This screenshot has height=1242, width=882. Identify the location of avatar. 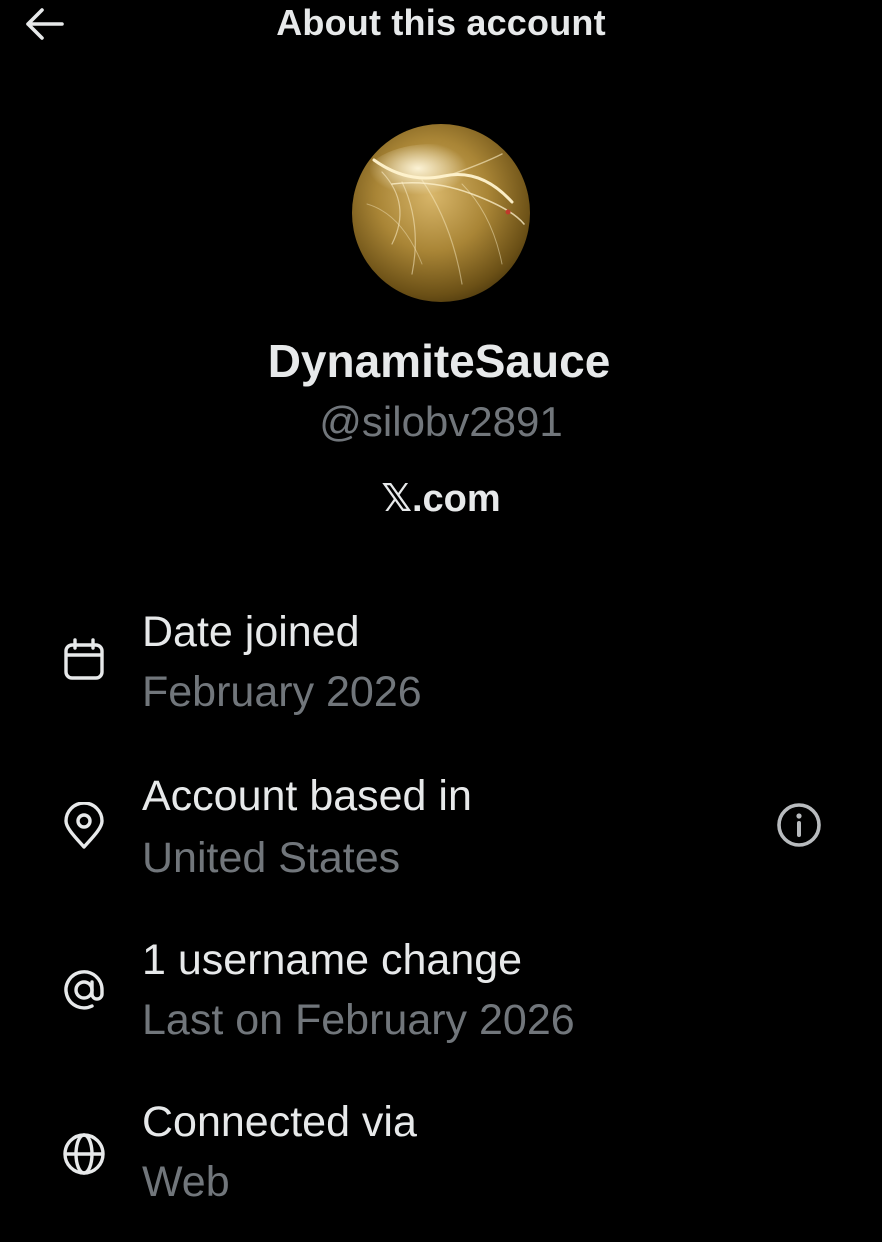
(441, 213).